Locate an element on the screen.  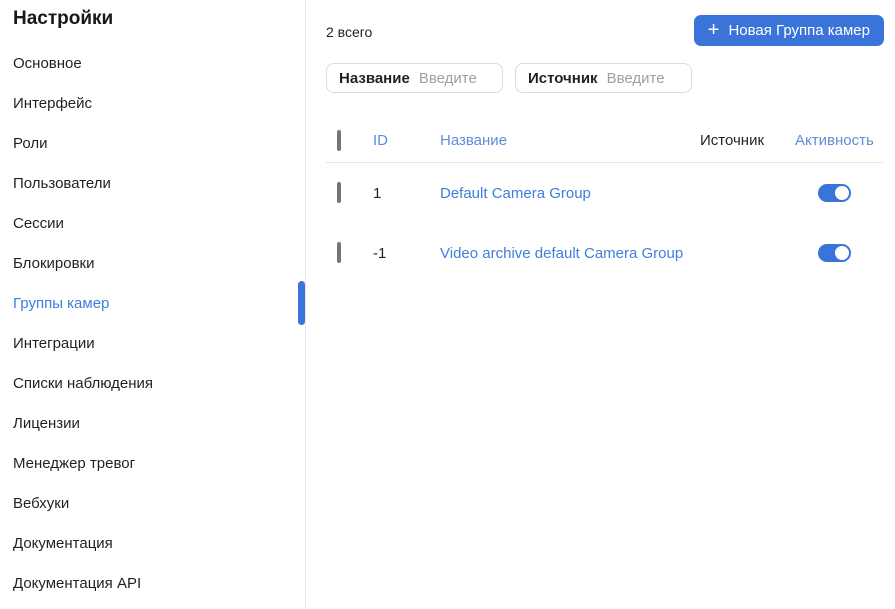
sidebar-item-documentation-api: Документация API is located at coordinates (152, 583).